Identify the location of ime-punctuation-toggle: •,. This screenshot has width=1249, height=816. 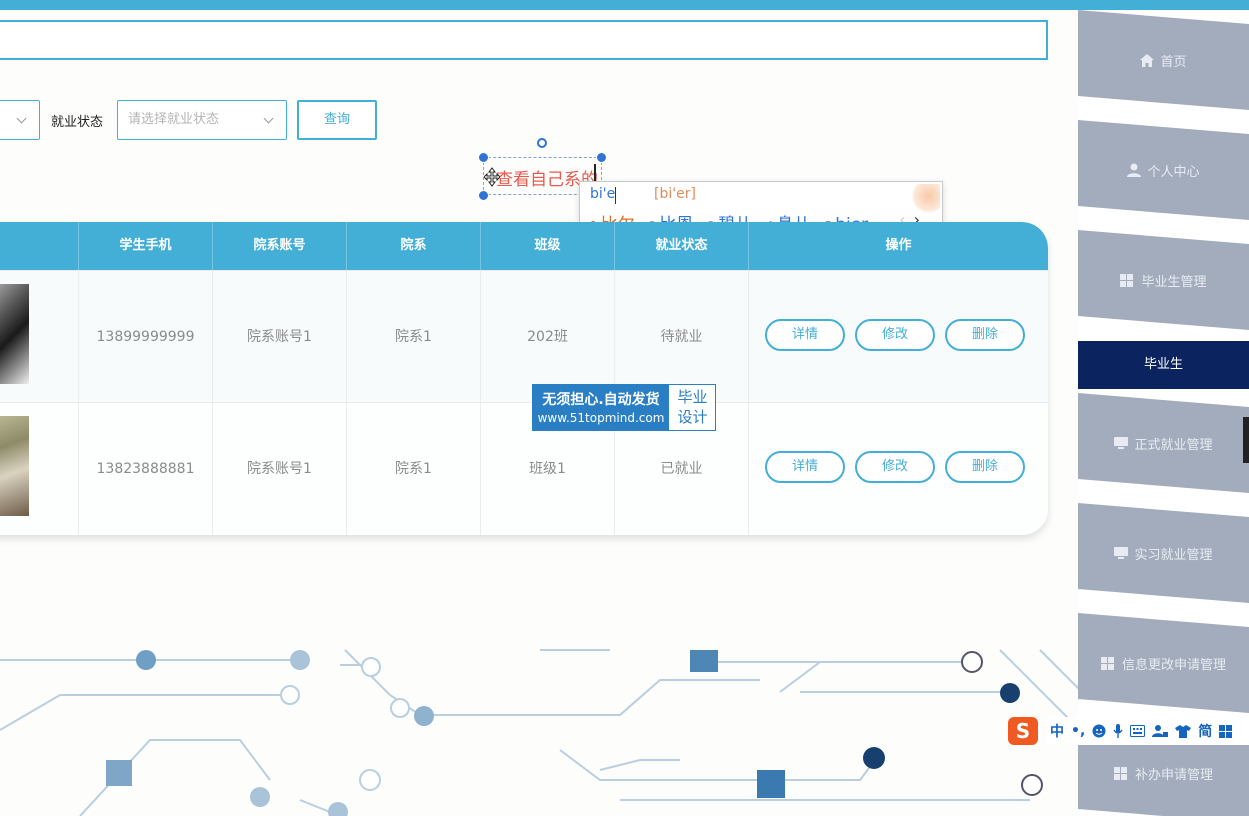
(1078, 731).